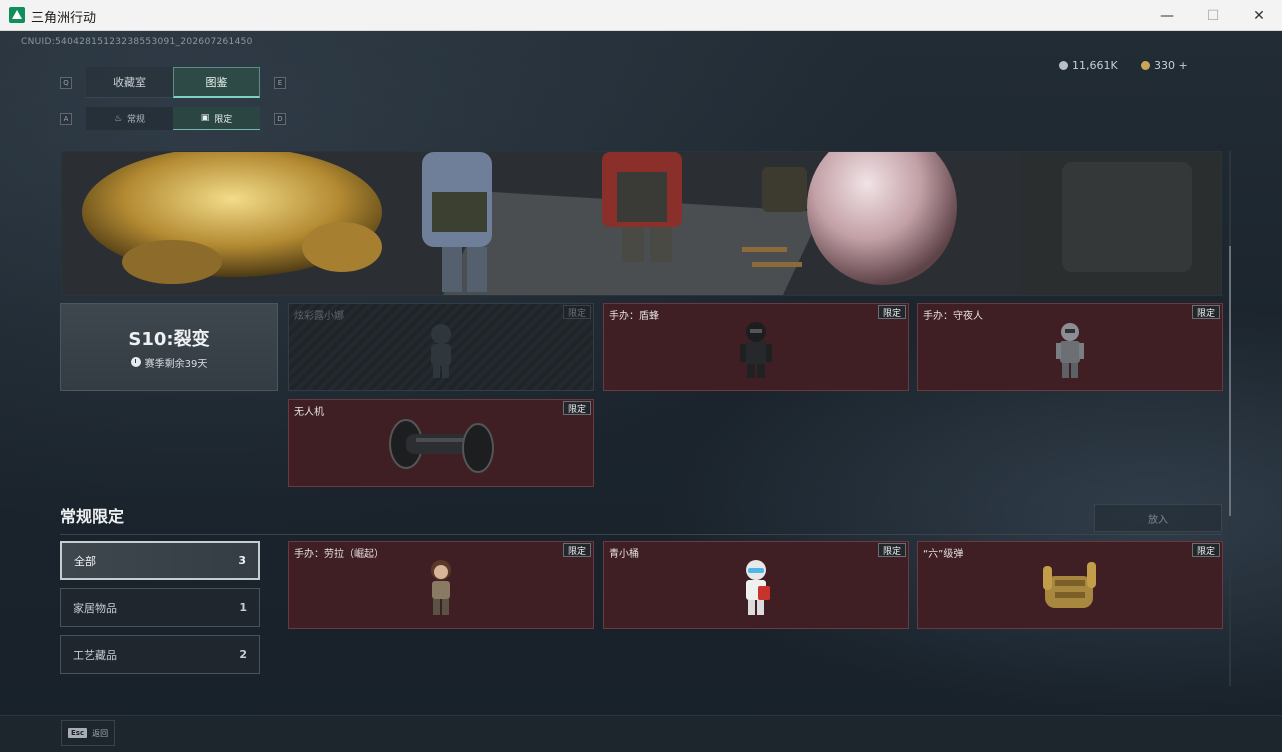  I want to click on golden-hand-icon, so click(1069, 585).